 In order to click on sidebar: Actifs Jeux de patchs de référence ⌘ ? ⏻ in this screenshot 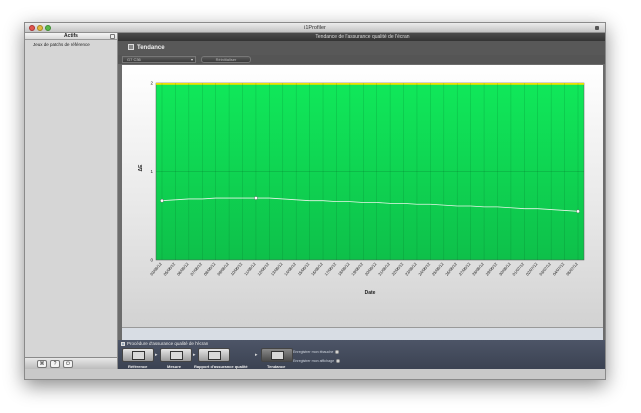, I will do `click(71, 201)`.